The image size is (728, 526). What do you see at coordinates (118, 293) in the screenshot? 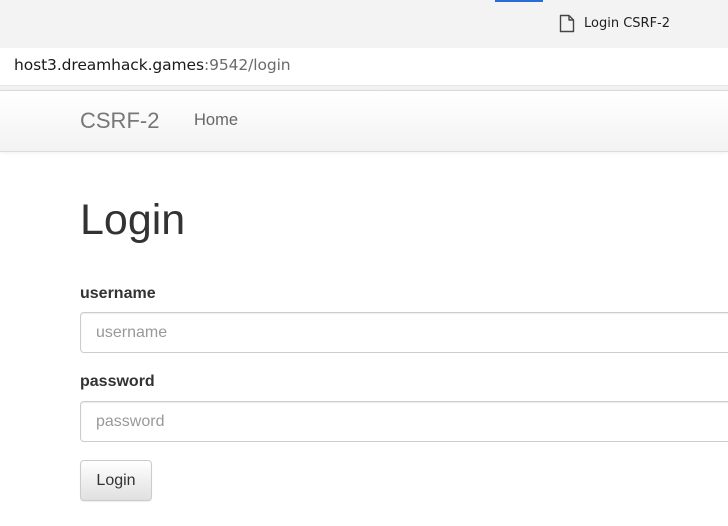
I see `username-label: username` at bounding box center [118, 293].